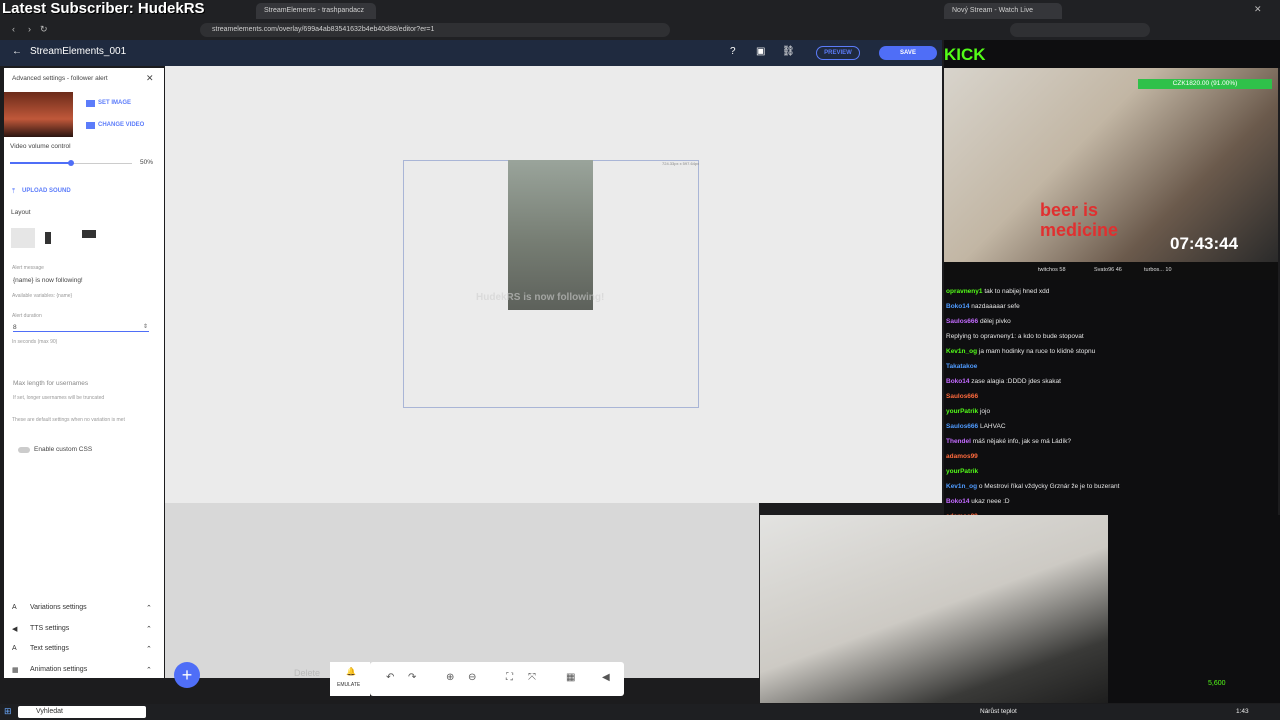 The width and height of the screenshot is (1280, 720). I want to click on chat-message: Boko14 zase alagia :DDDD jdes skakat, so click(1003, 381).